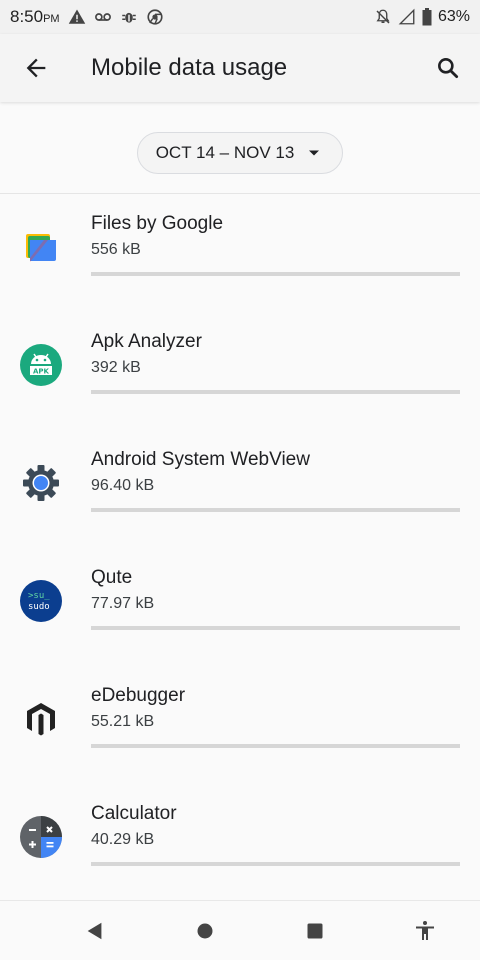  I want to click on app-usage: 40.29 kB, so click(123, 839).